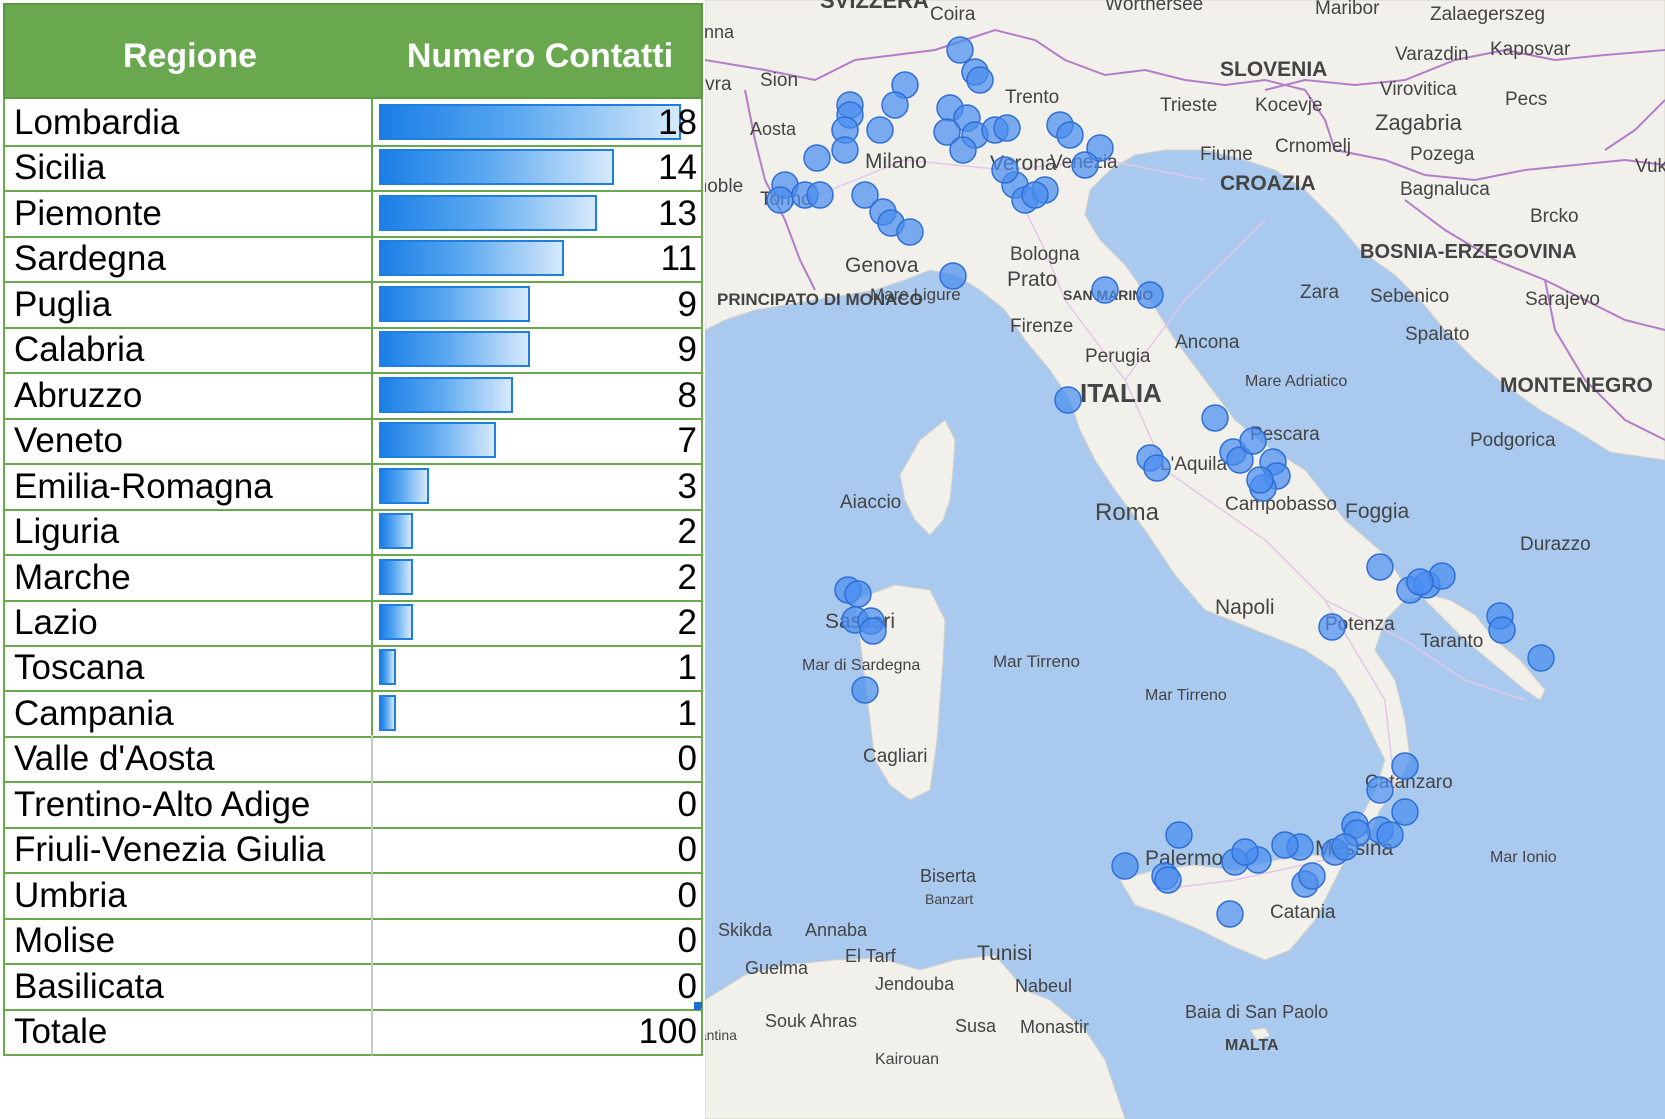 This screenshot has height=1119, width=1665. I want to click on contacts-cell: 13, so click(538, 213).